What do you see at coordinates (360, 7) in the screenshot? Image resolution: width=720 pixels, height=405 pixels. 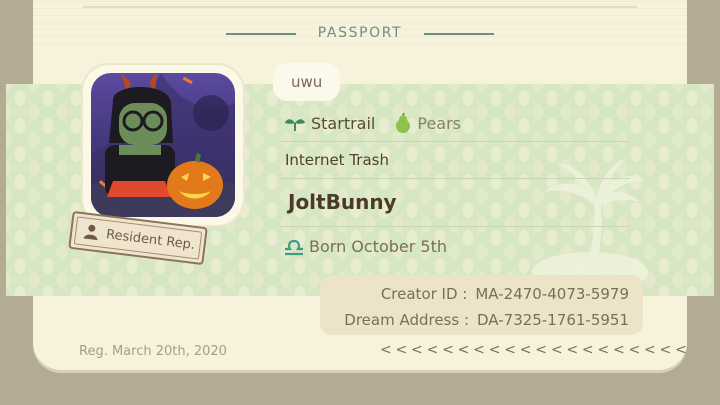 I see `top-stitch` at bounding box center [360, 7].